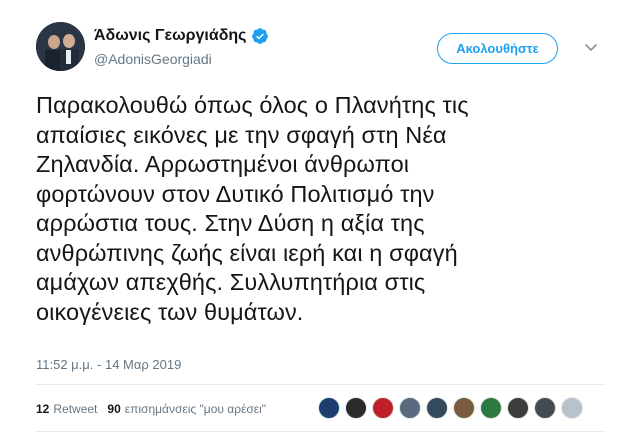 The height and width of the screenshot is (432, 632). I want to click on tweet-stats: 12 Retweet 90 επισημάνσεις "μου αρέσει", so click(151, 409).